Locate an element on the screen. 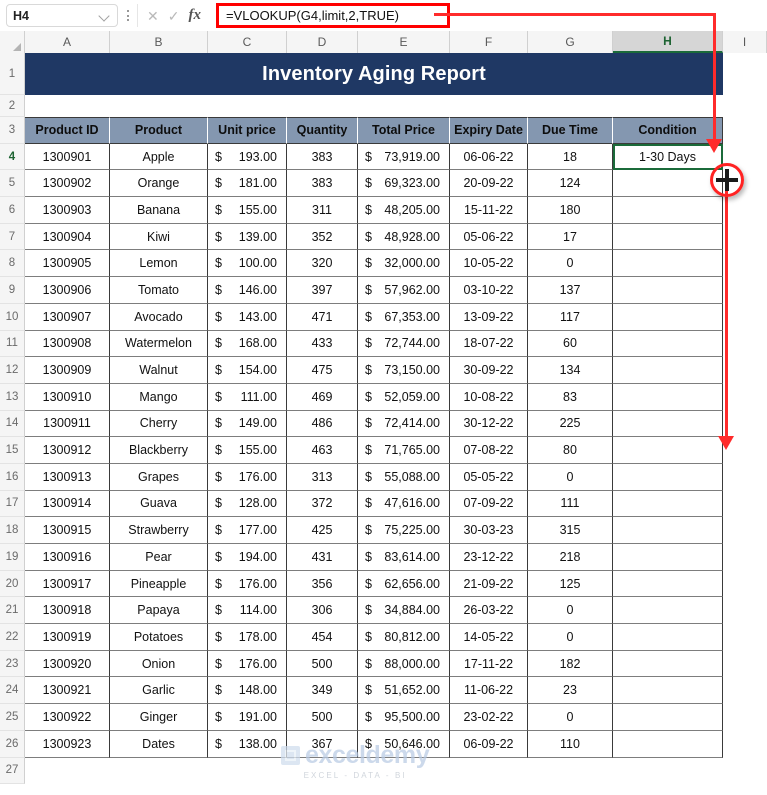 The width and height of the screenshot is (767, 795). cell-total-price: $48,205.00 is located at coordinates (404, 210).